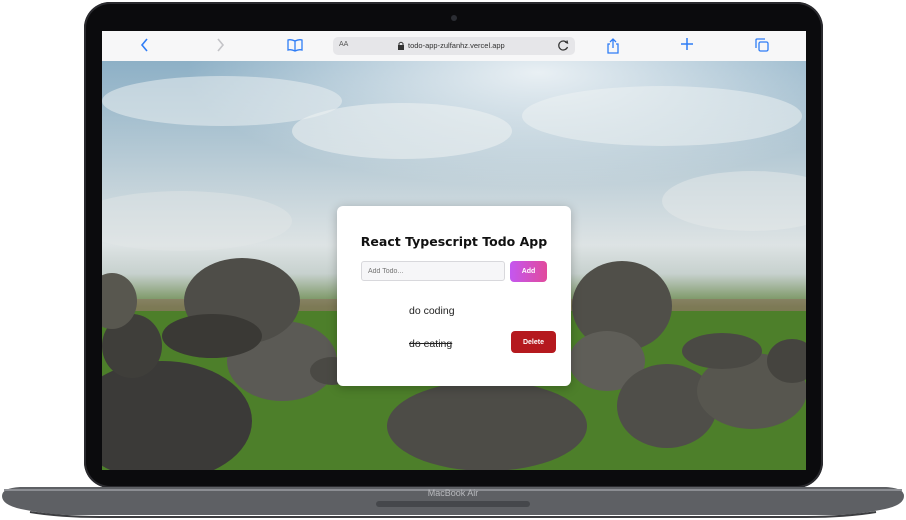 The width and height of the screenshot is (906, 520). I want to click on url-text: todo-app-zulfanhz.vercel.app, so click(456, 45).